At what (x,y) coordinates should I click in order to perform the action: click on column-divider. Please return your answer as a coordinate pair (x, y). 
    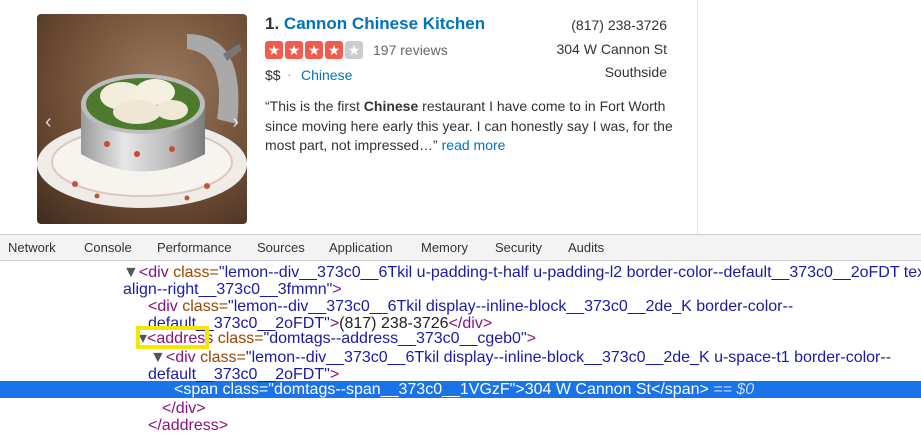
    Looking at the image, I should click on (697, 117).